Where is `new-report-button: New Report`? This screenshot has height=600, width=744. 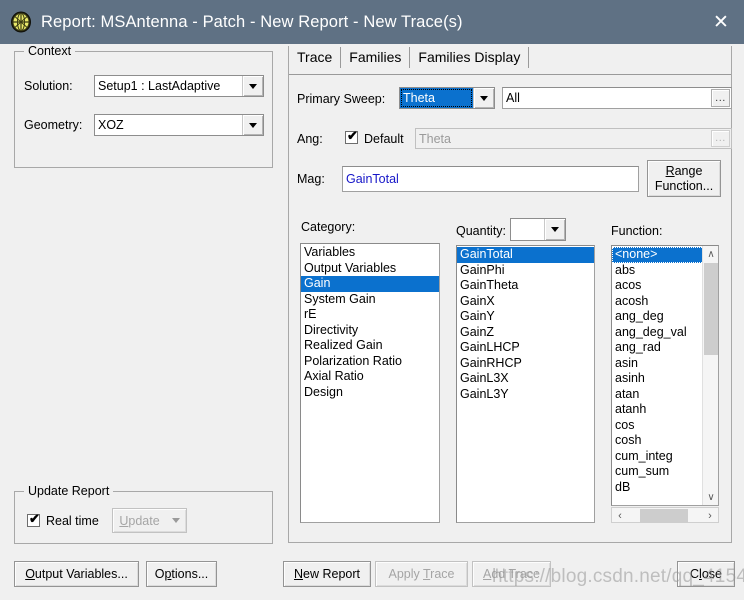
new-report-button: New Report is located at coordinates (327, 574).